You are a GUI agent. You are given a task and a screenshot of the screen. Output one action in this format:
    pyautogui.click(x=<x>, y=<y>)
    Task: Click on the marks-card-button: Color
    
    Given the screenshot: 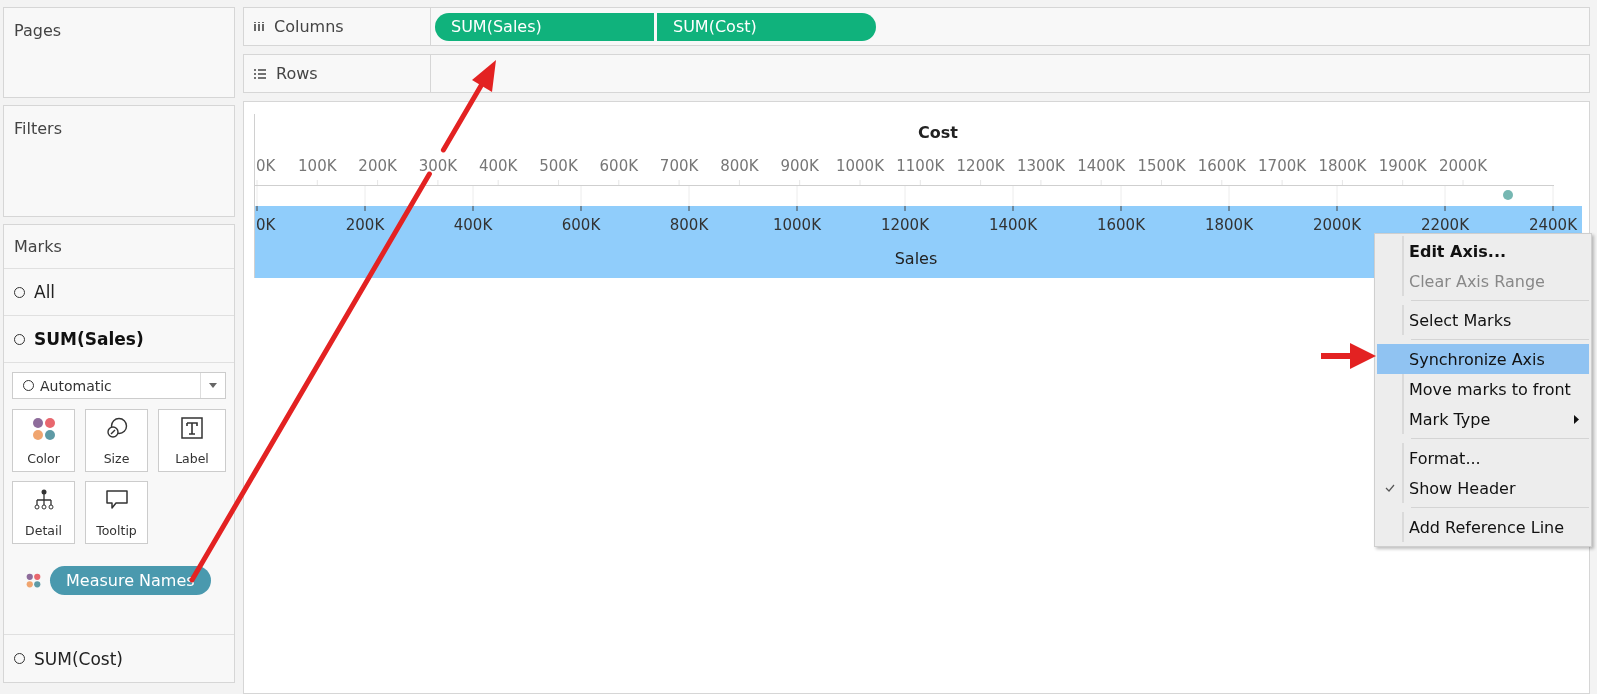 What is the action you would take?
    pyautogui.click(x=43, y=440)
    